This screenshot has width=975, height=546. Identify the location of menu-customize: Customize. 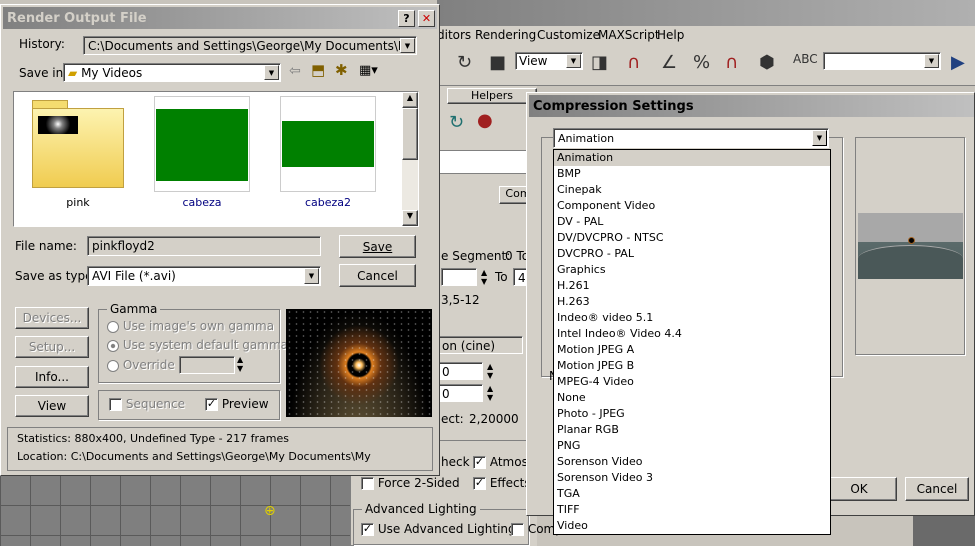
(568, 35).